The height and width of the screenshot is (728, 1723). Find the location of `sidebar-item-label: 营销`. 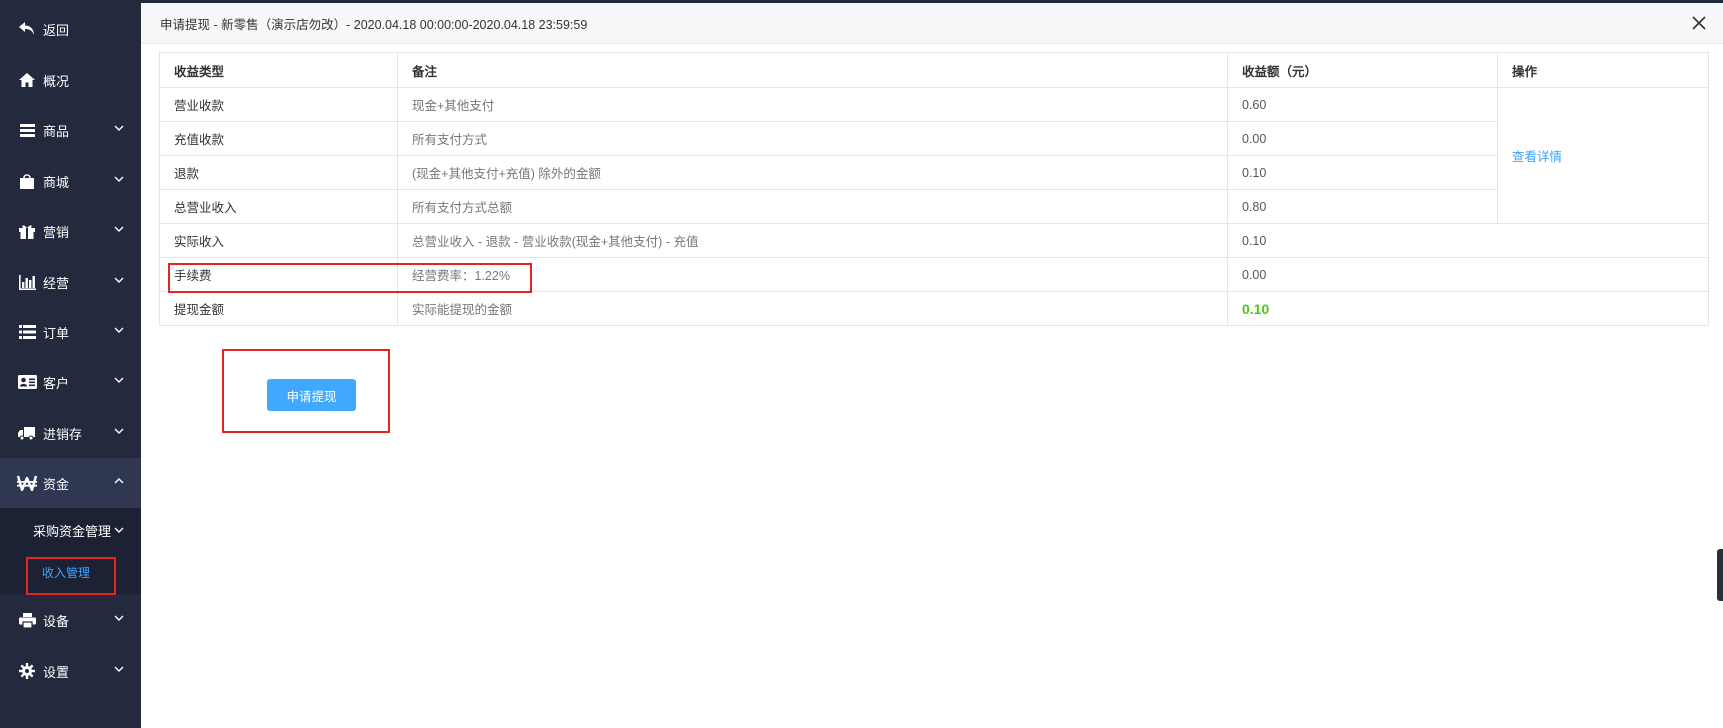

sidebar-item-label: 营销 is located at coordinates (56, 232).